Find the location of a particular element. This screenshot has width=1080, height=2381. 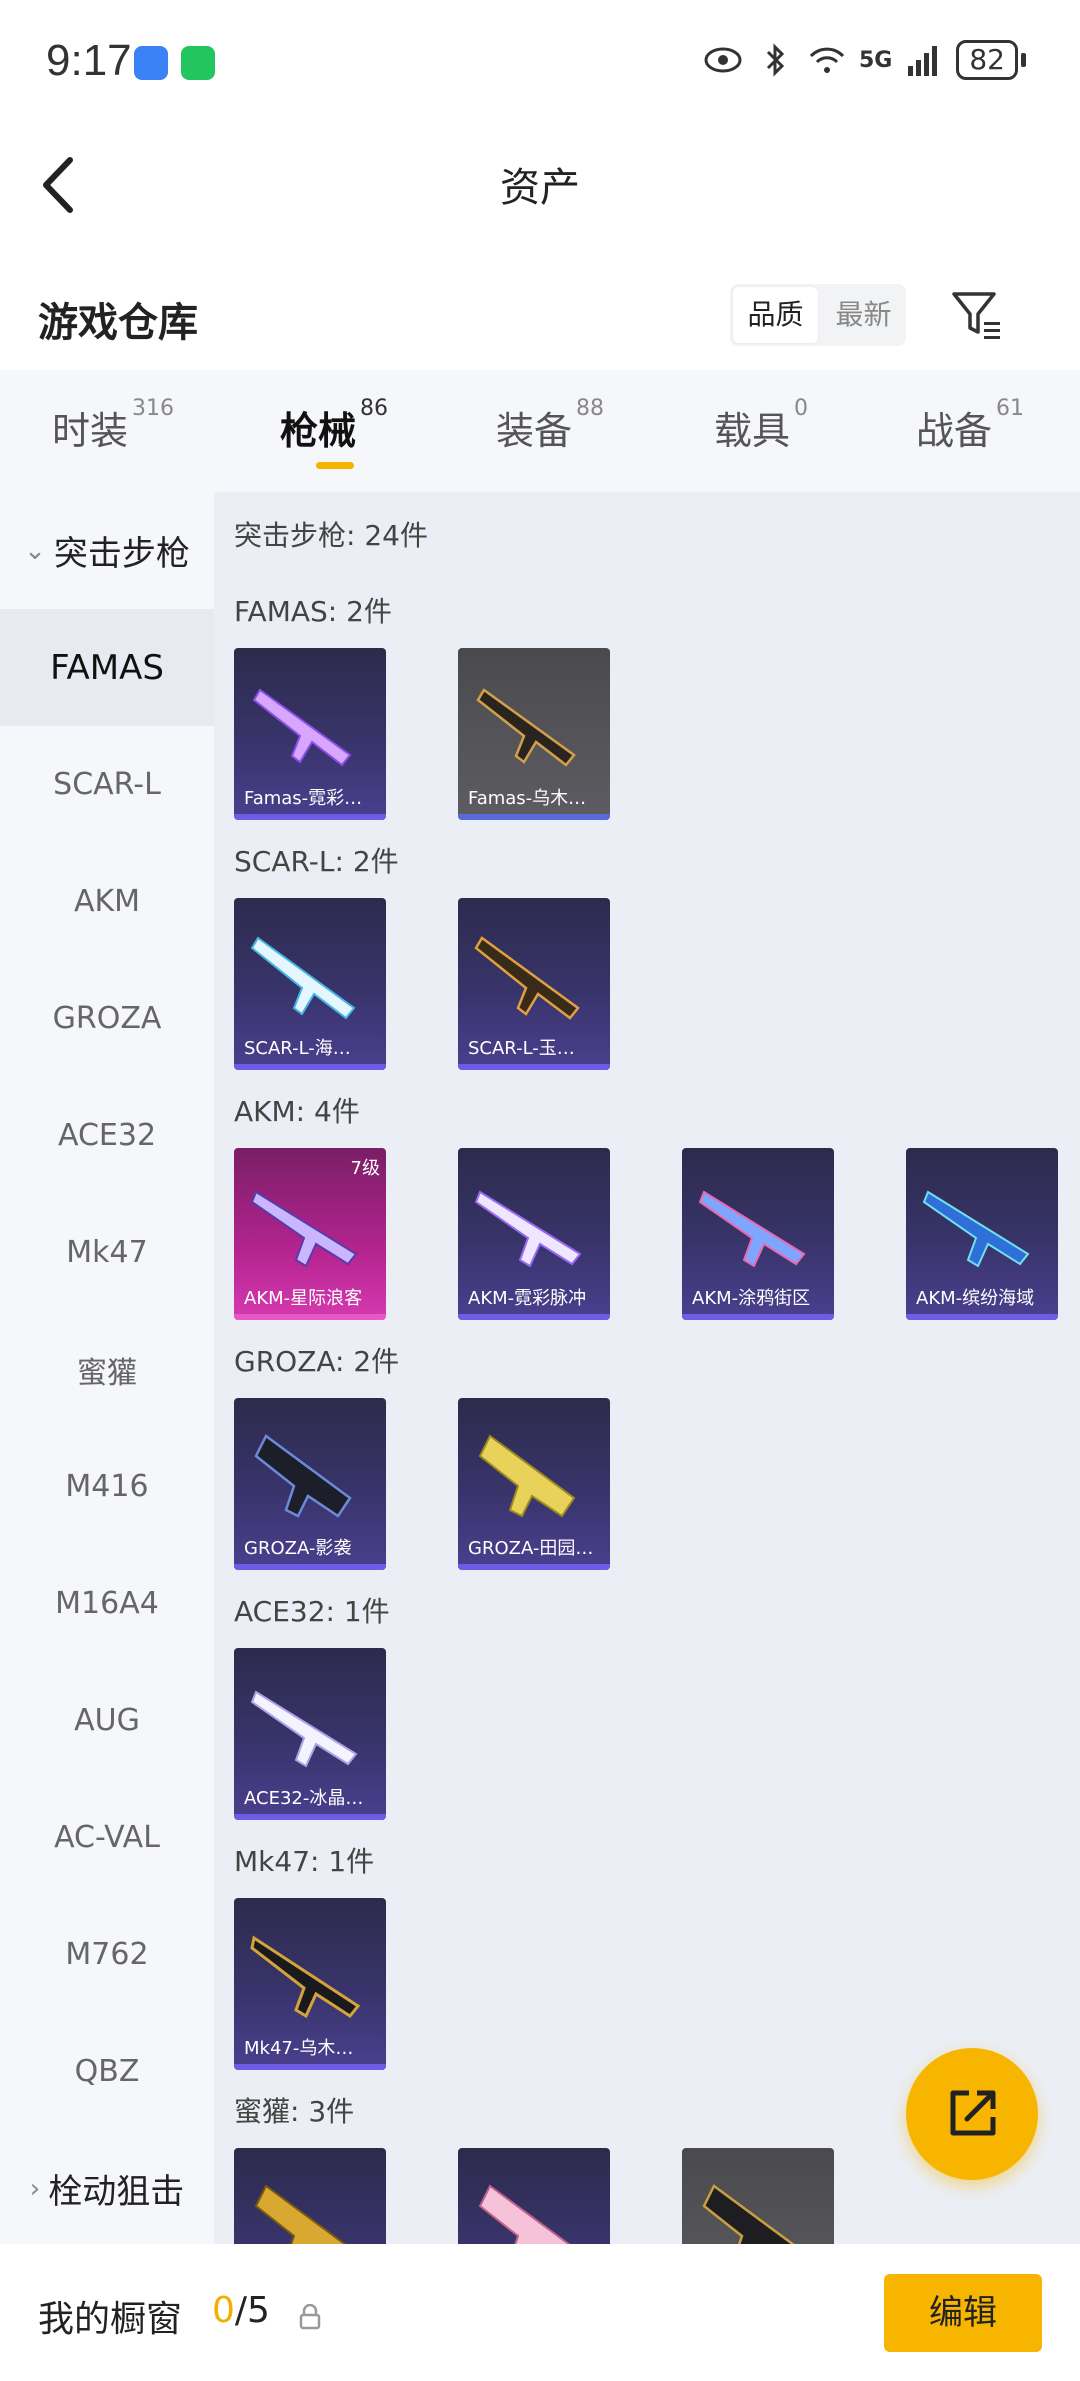

tab-count: 316 is located at coordinates (153, 408).